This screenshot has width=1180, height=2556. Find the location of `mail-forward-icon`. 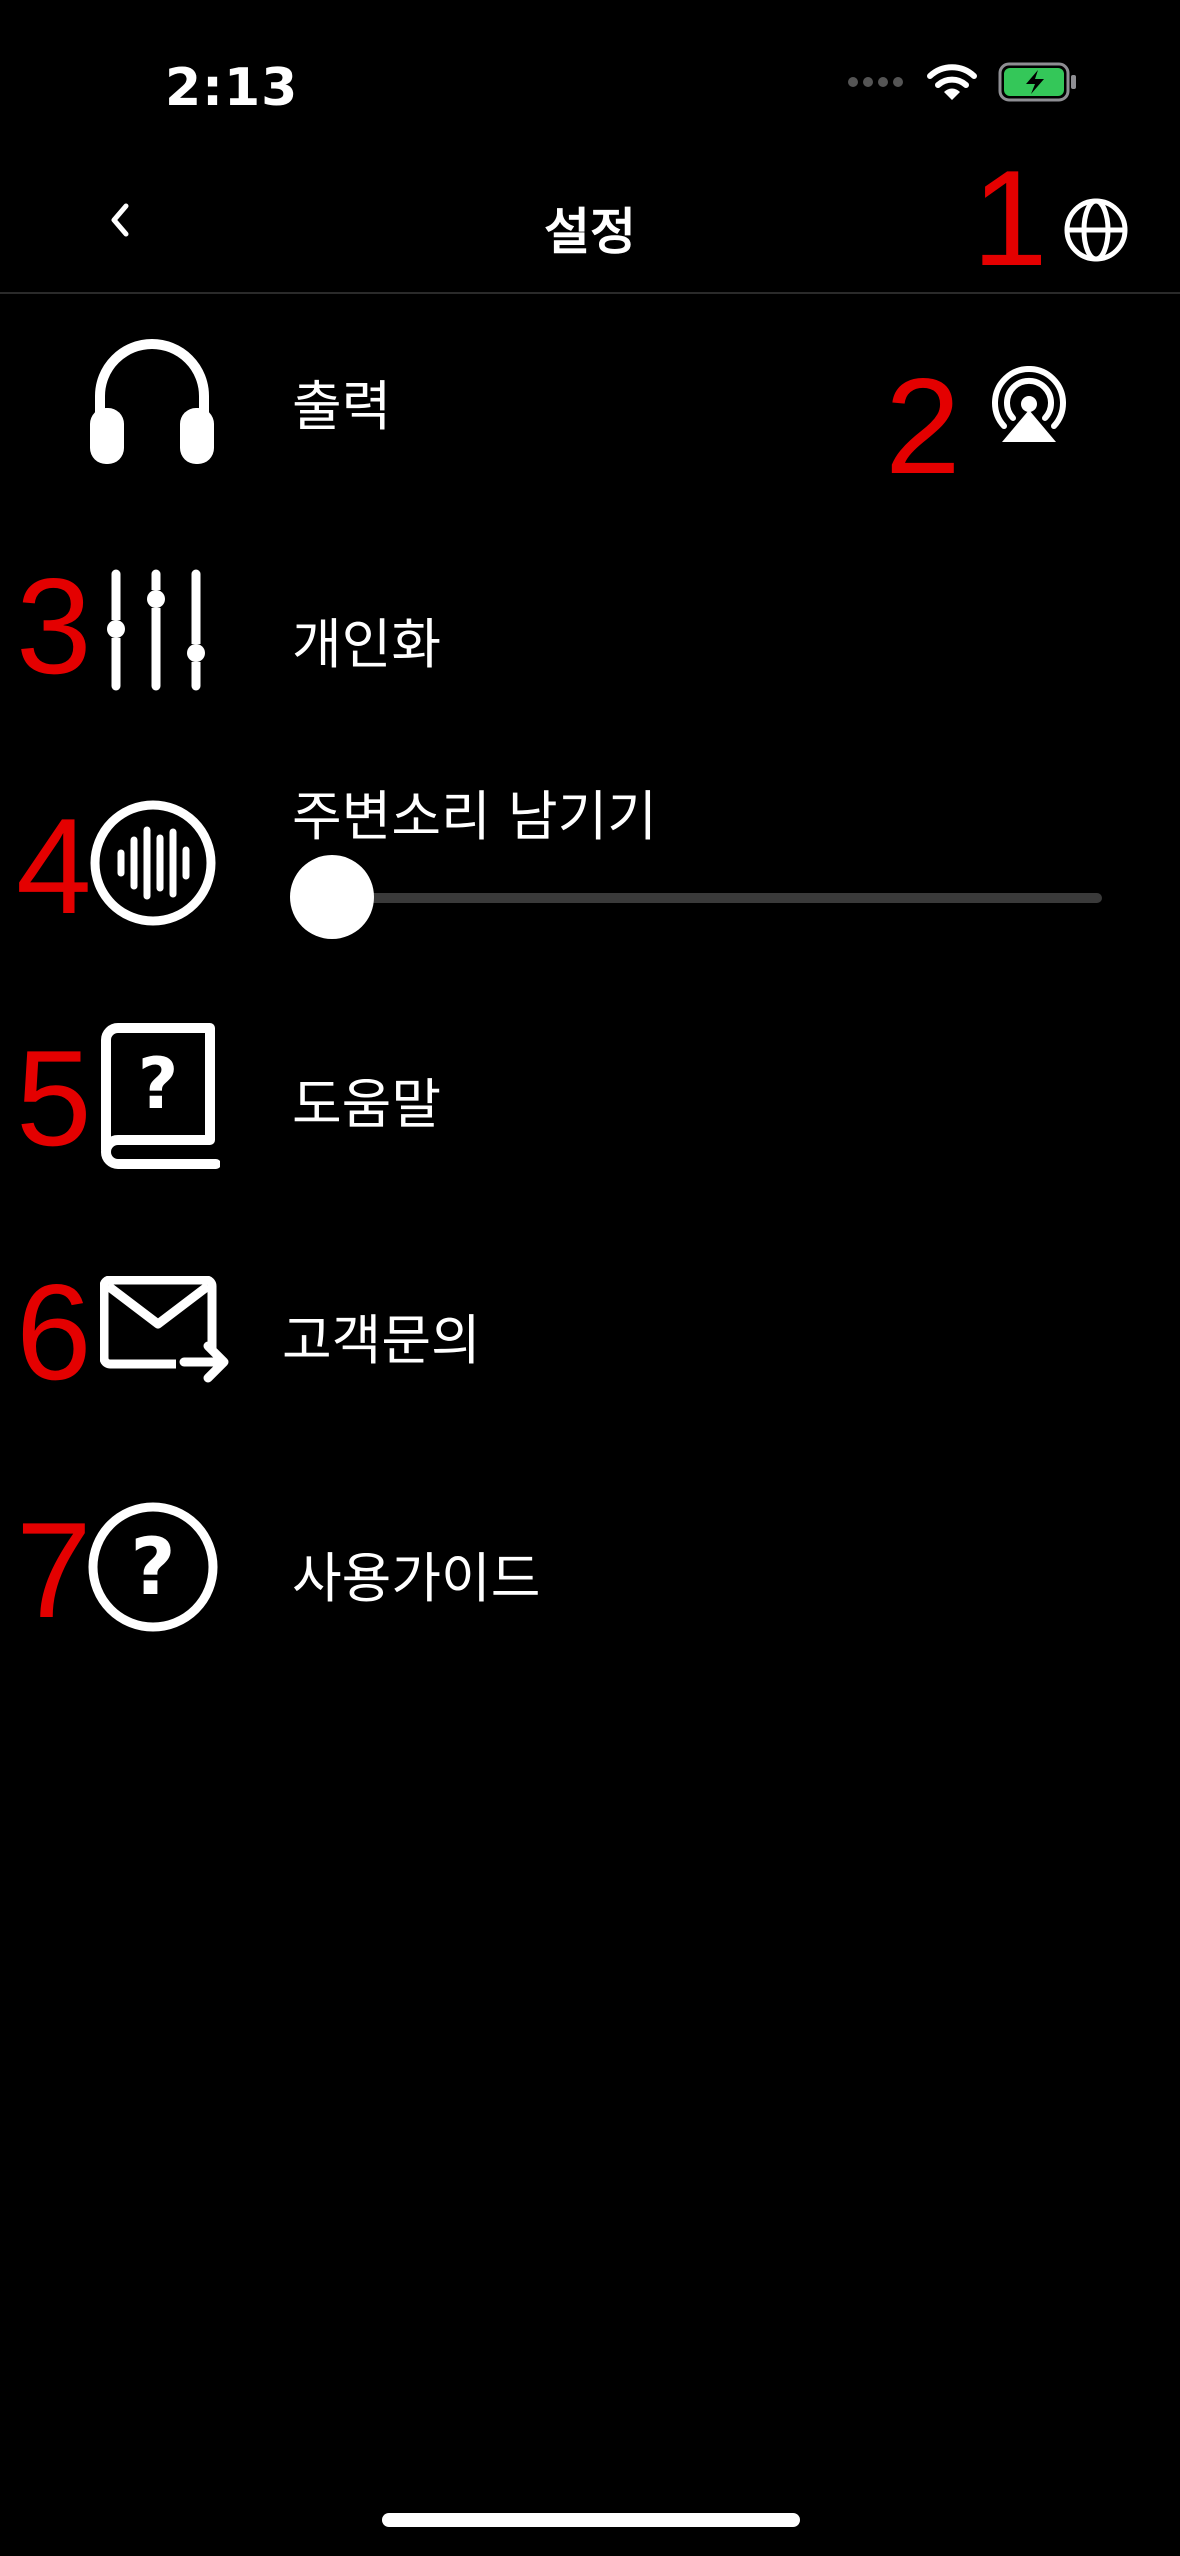

mail-forward-icon is located at coordinates (164, 1329).